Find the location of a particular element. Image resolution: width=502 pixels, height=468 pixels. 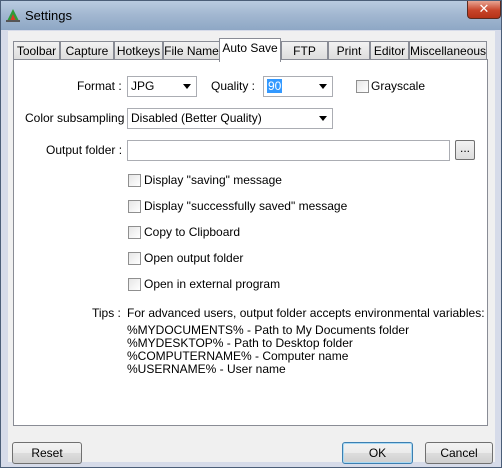

output-folder-input is located at coordinates (288, 150).